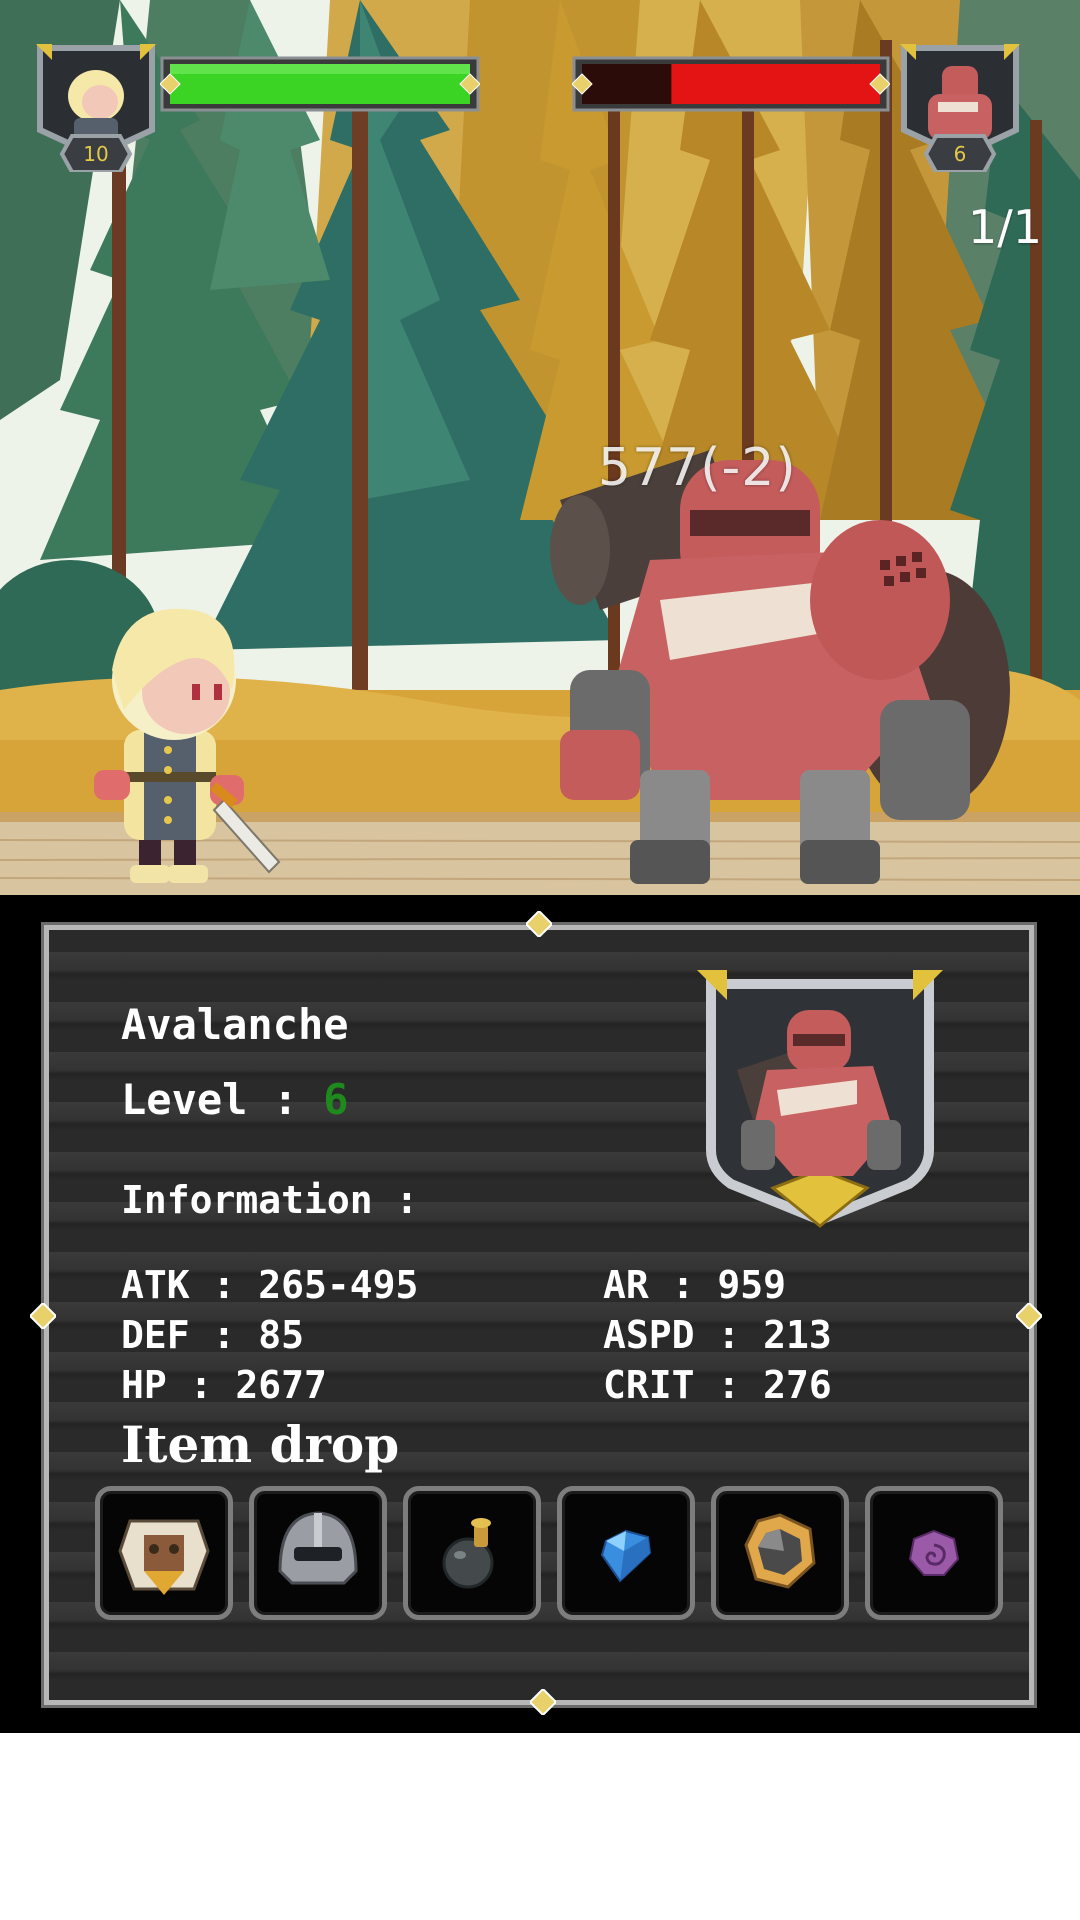  I want to click on item-slot-amulet, so click(780, 1553).